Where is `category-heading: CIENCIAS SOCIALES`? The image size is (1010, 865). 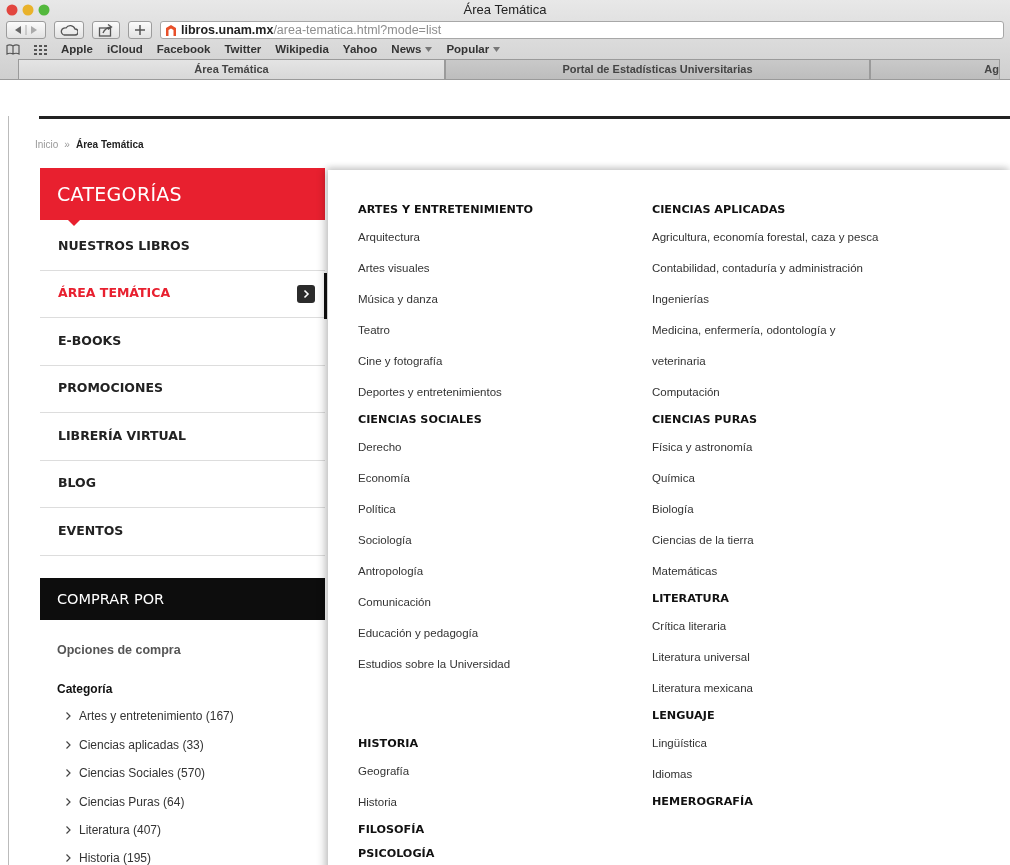
category-heading: CIENCIAS SOCIALES is located at coordinates (420, 419).